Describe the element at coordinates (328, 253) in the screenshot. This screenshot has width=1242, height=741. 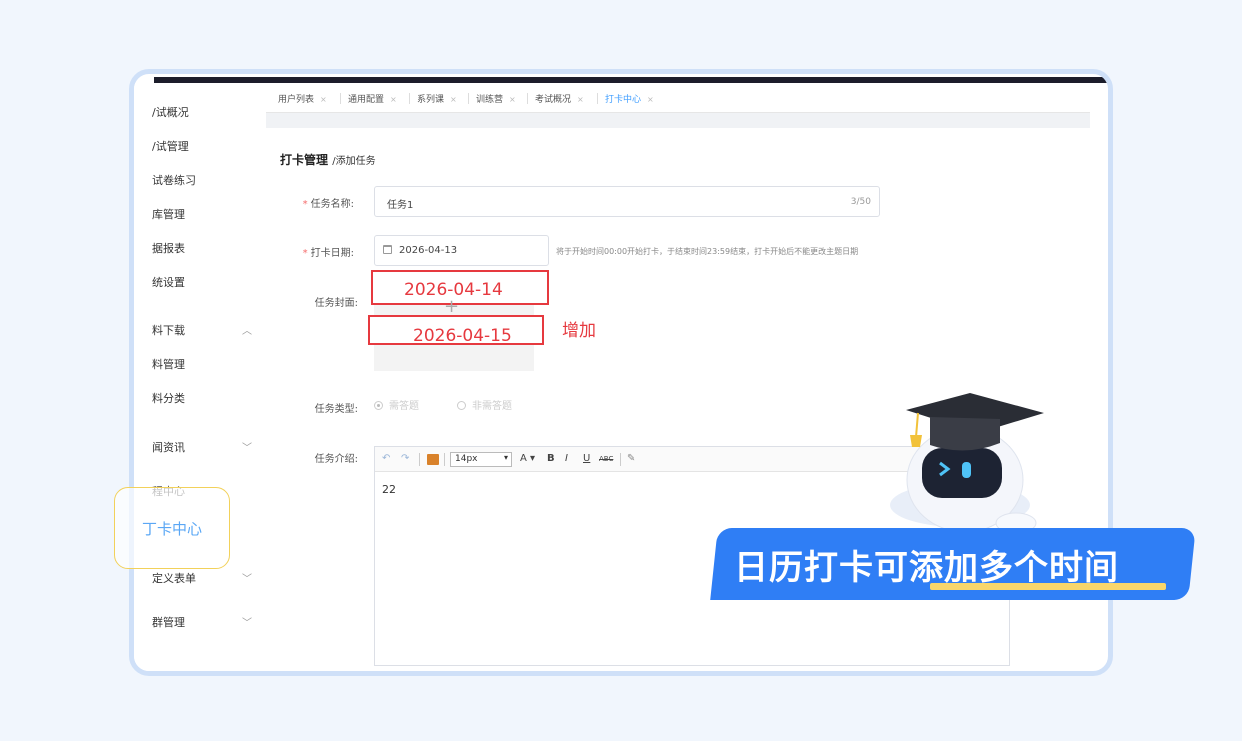
I see `date-label: * 打卡日期:` at that location.